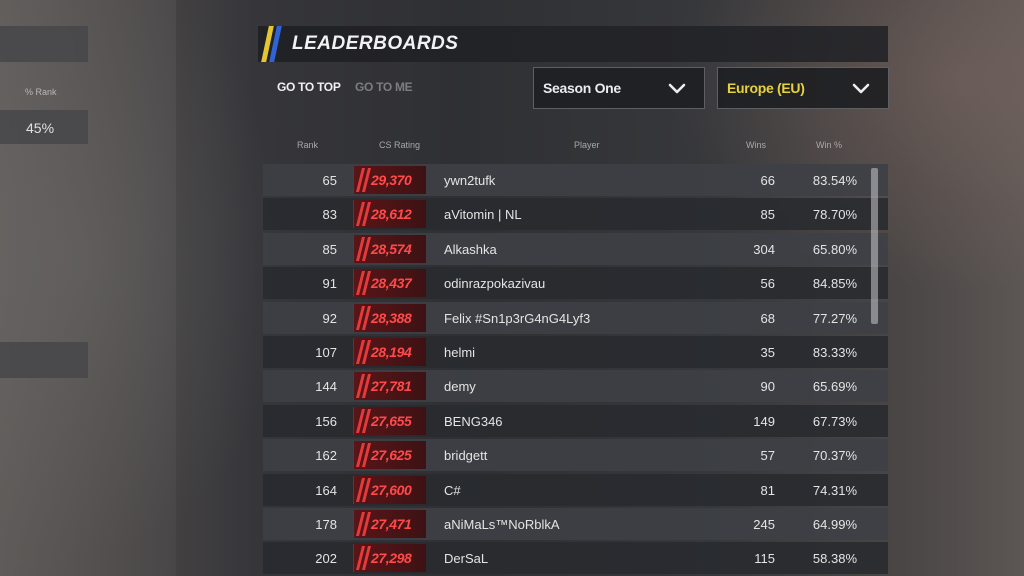  I want to click on cs-rating-value: 27,625, so click(391, 455).